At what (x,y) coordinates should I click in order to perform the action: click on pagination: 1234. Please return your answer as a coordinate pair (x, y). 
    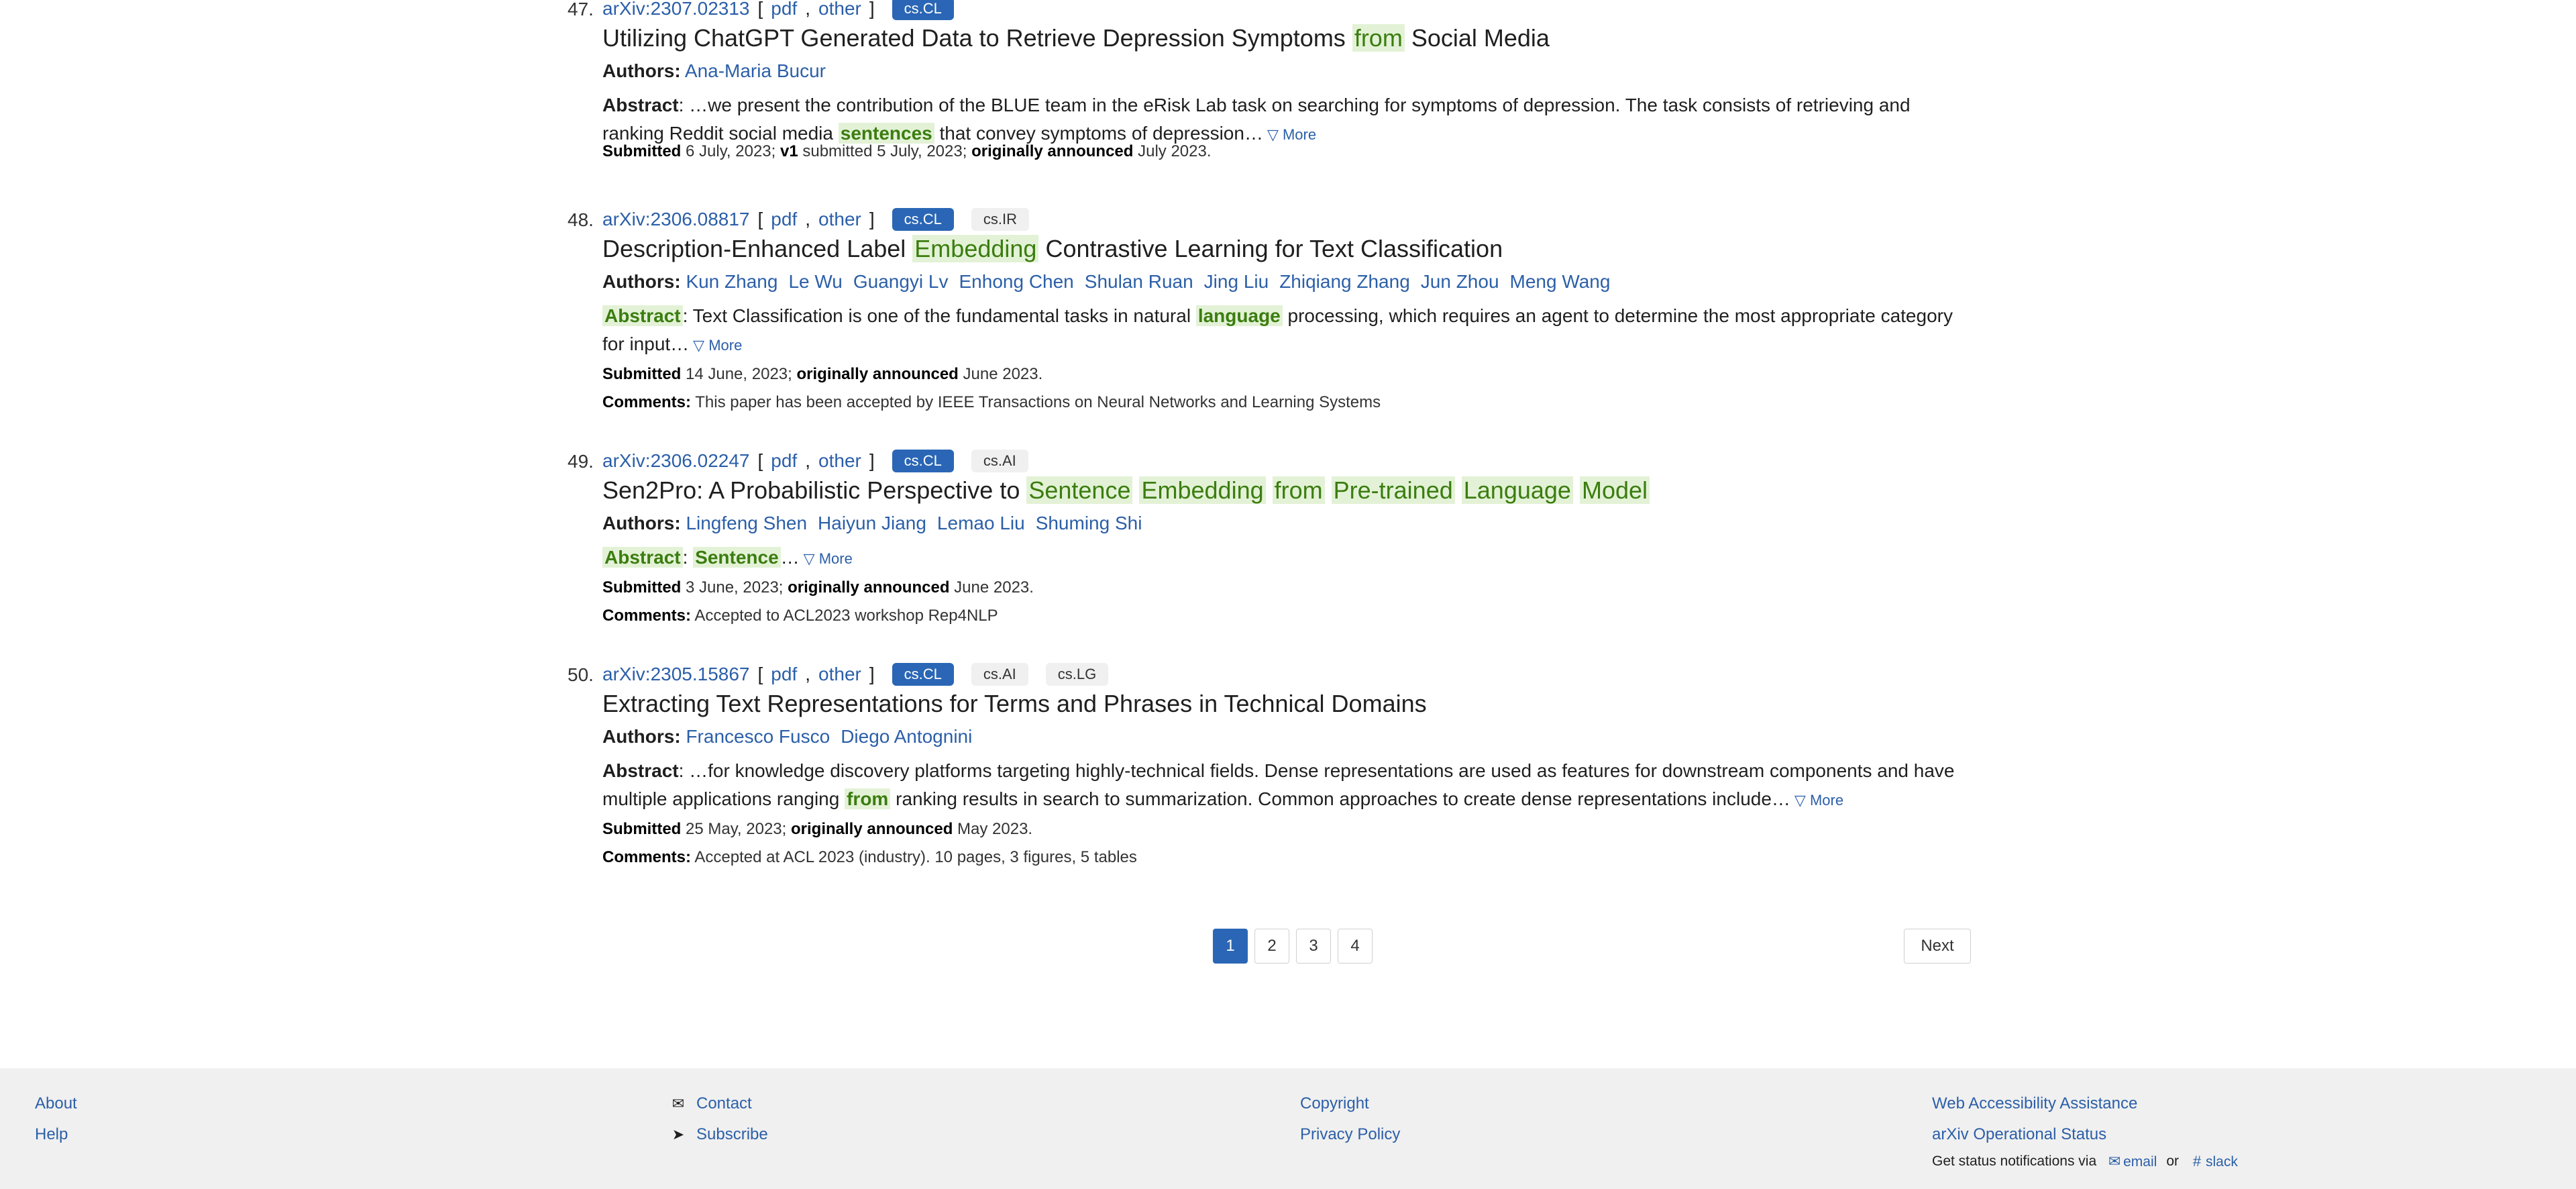
    Looking at the image, I should click on (1293, 946).